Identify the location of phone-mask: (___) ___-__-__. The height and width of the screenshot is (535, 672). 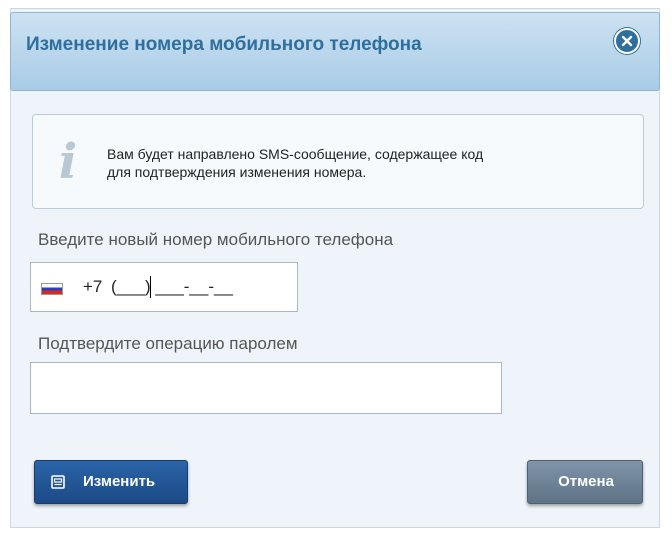
(172, 286).